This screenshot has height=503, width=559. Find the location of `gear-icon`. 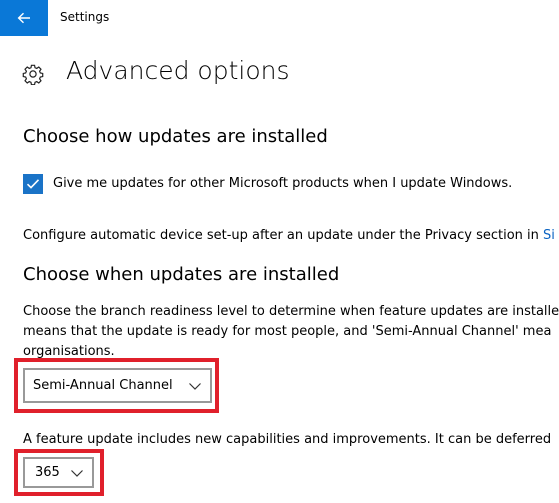

gear-icon is located at coordinates (33, 74).